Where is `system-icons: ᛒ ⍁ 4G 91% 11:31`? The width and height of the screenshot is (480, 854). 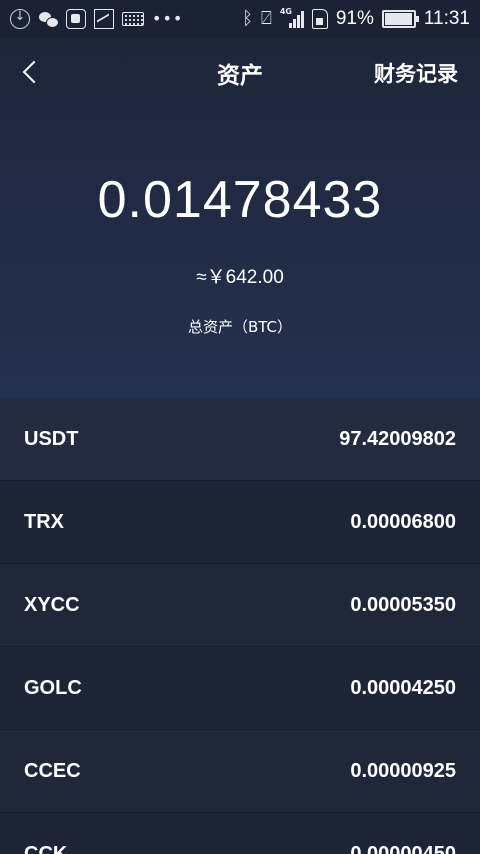
system-icons: ᛒ ⍁ 4G 91% 11:31 is located at coordinates (352, 18).